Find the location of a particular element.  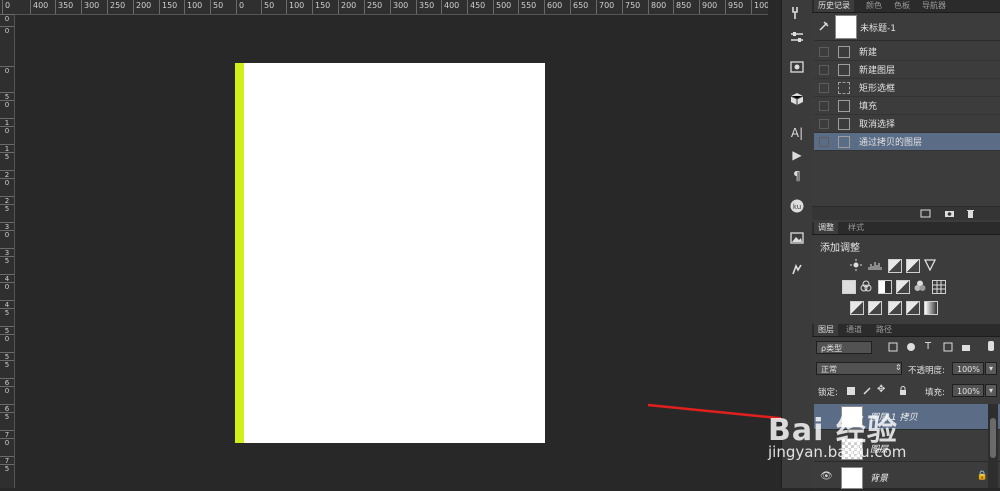

history-item-selected: 通过拷贝的图层 is located at coordinates (907, 142).